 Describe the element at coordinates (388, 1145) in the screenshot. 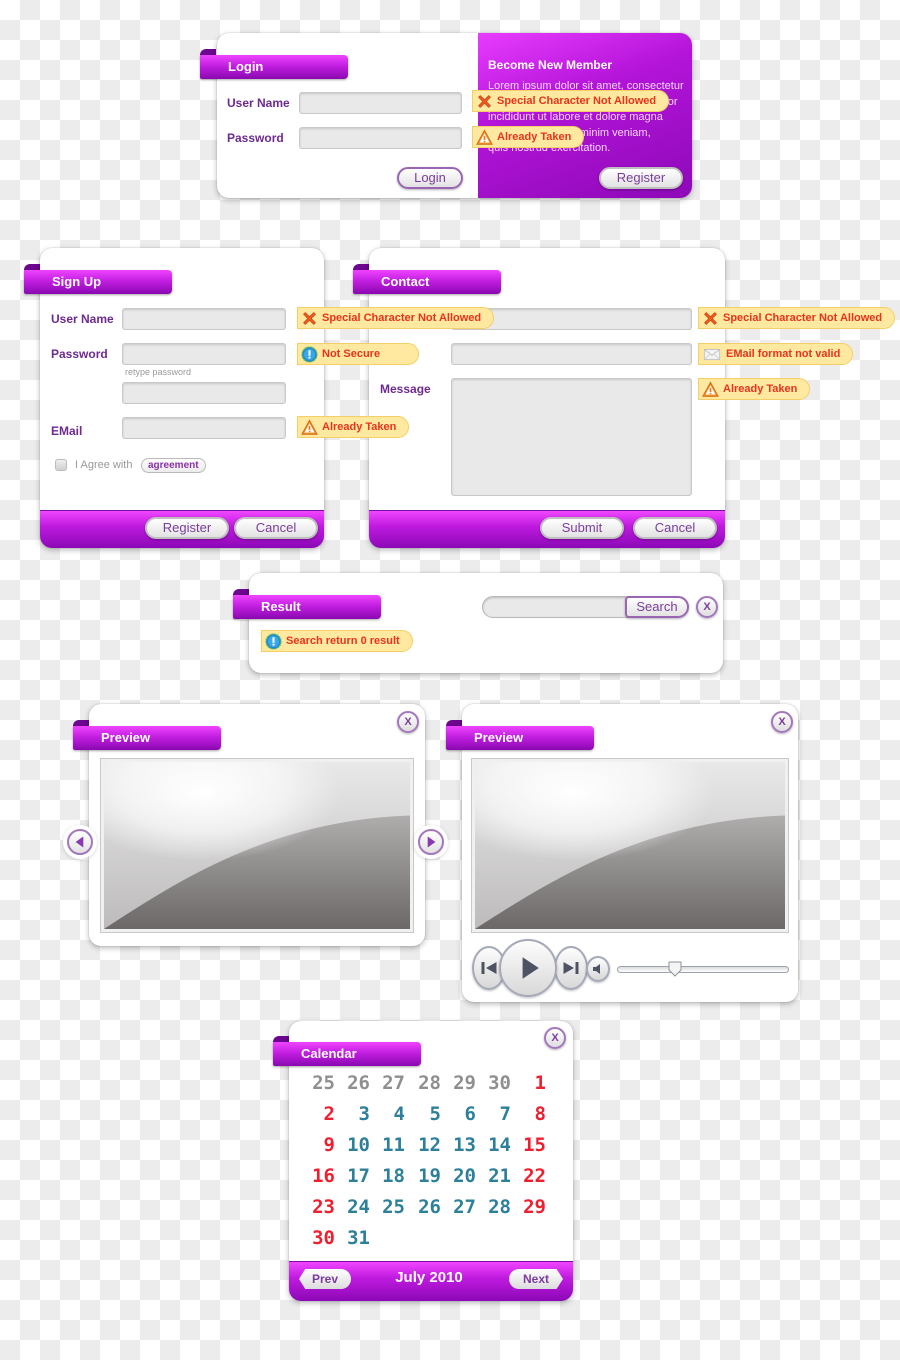

I see `calendar-day: 11` at that location.